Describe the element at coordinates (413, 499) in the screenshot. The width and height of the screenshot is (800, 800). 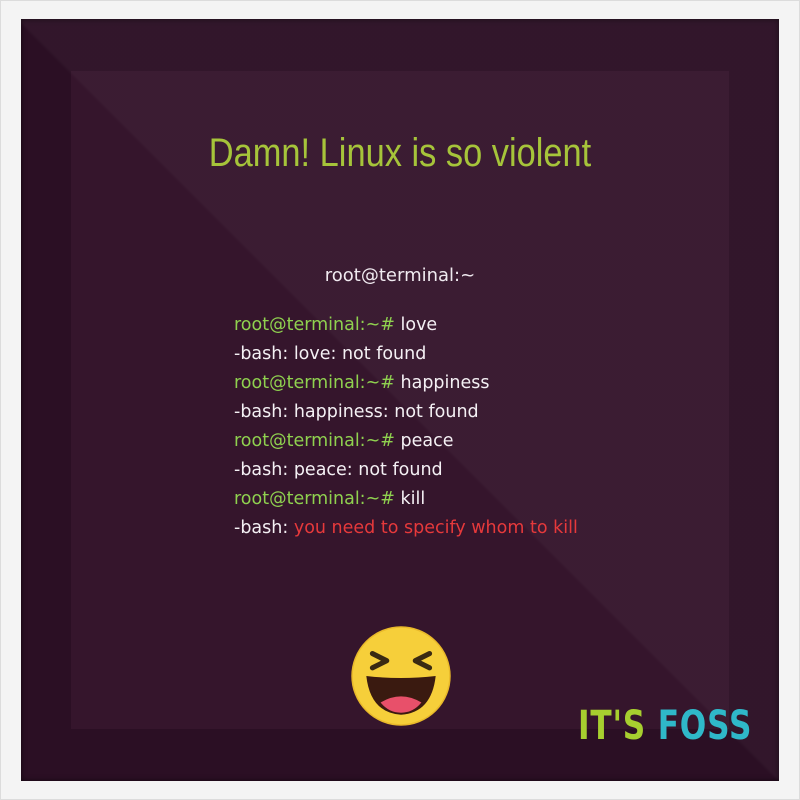
I see `shell-command: kill` at that location.